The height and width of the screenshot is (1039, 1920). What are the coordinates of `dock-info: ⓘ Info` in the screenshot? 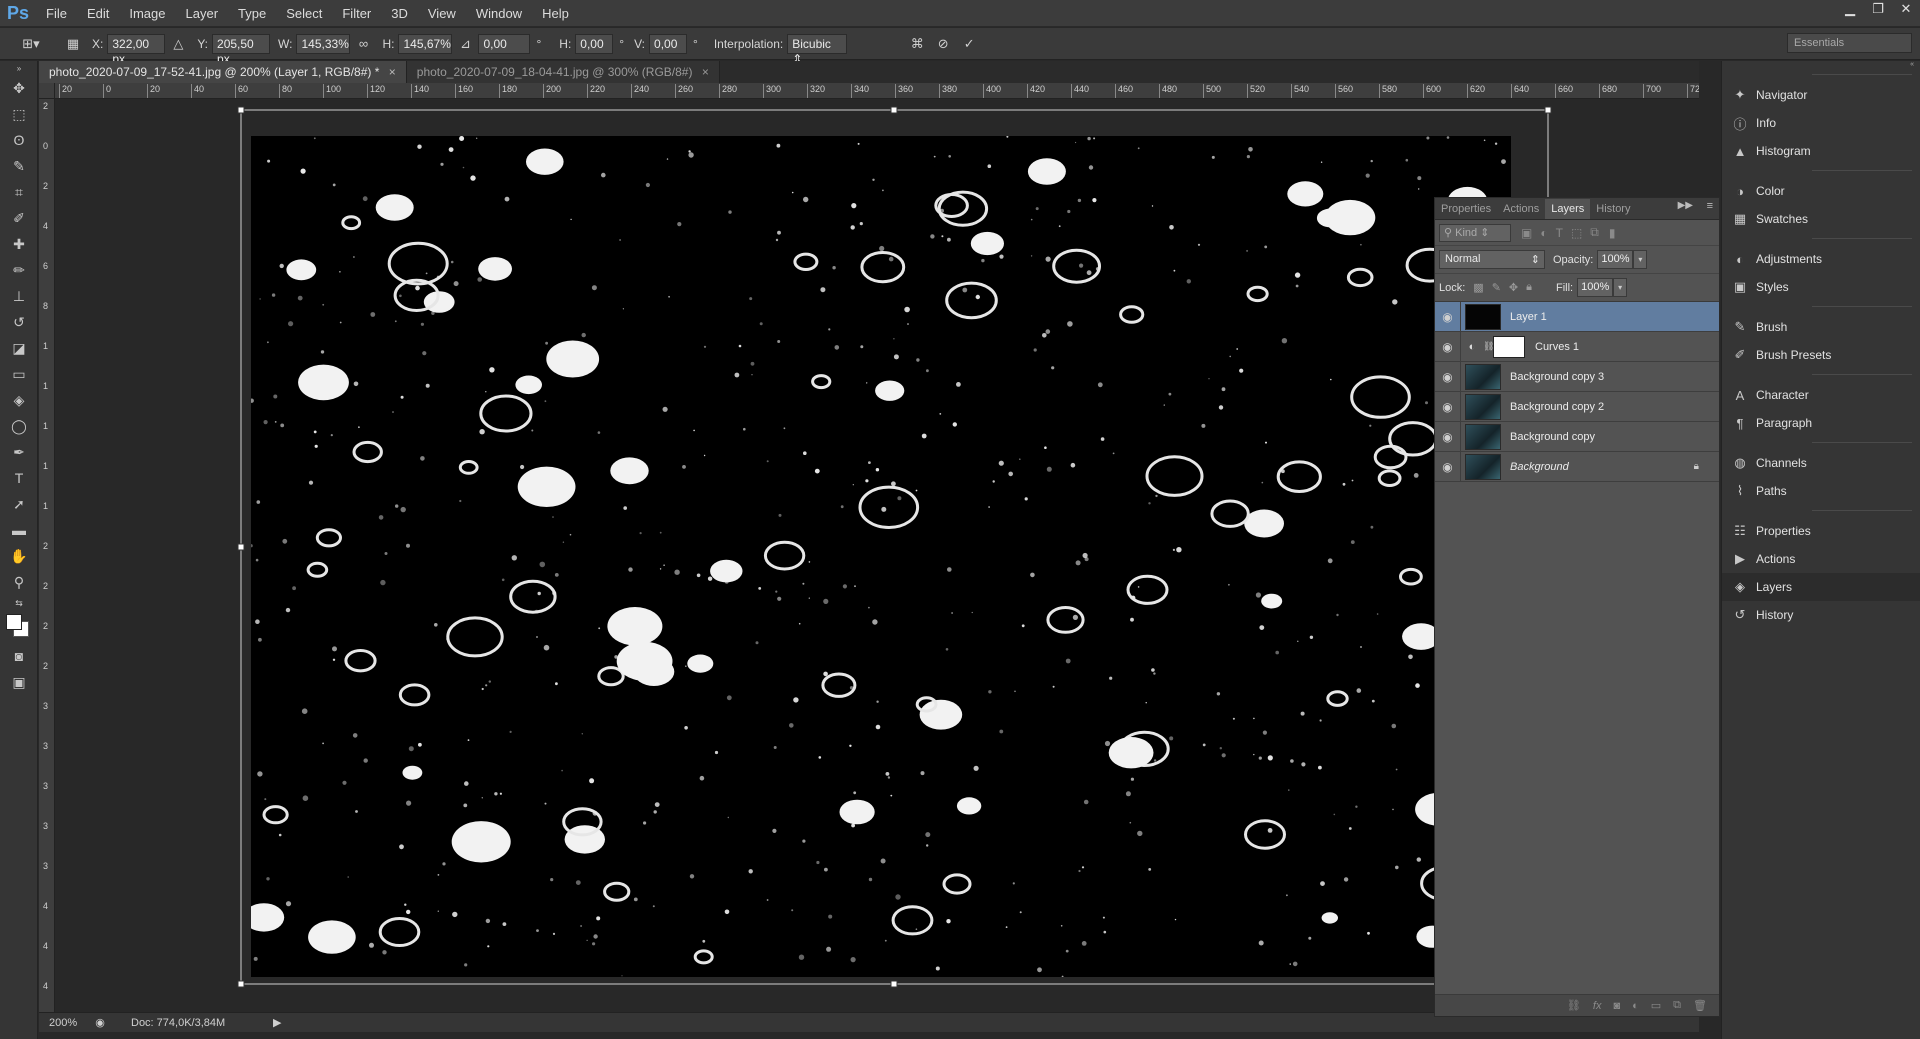 It's located at (1821, 123).